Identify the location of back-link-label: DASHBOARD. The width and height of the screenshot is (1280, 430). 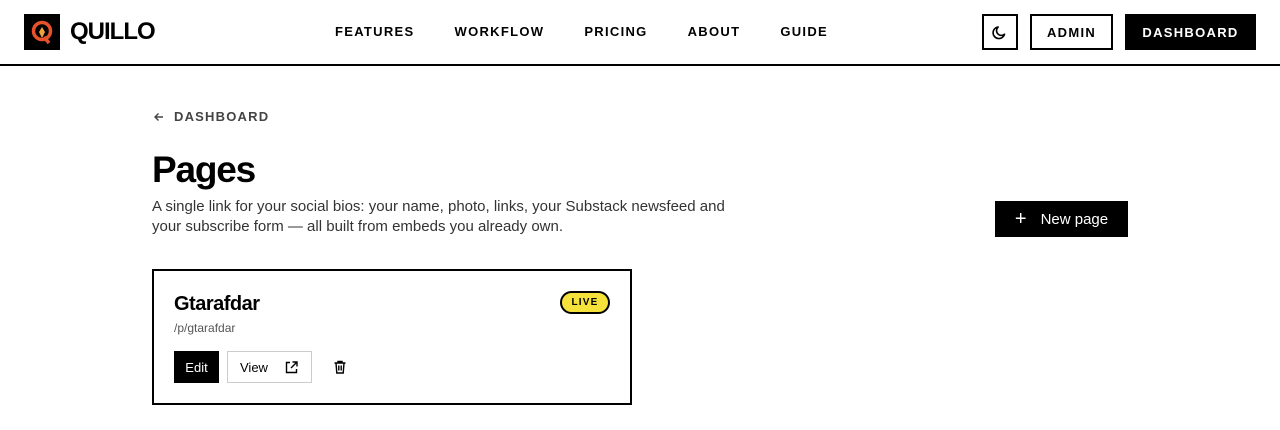
(222, 116).